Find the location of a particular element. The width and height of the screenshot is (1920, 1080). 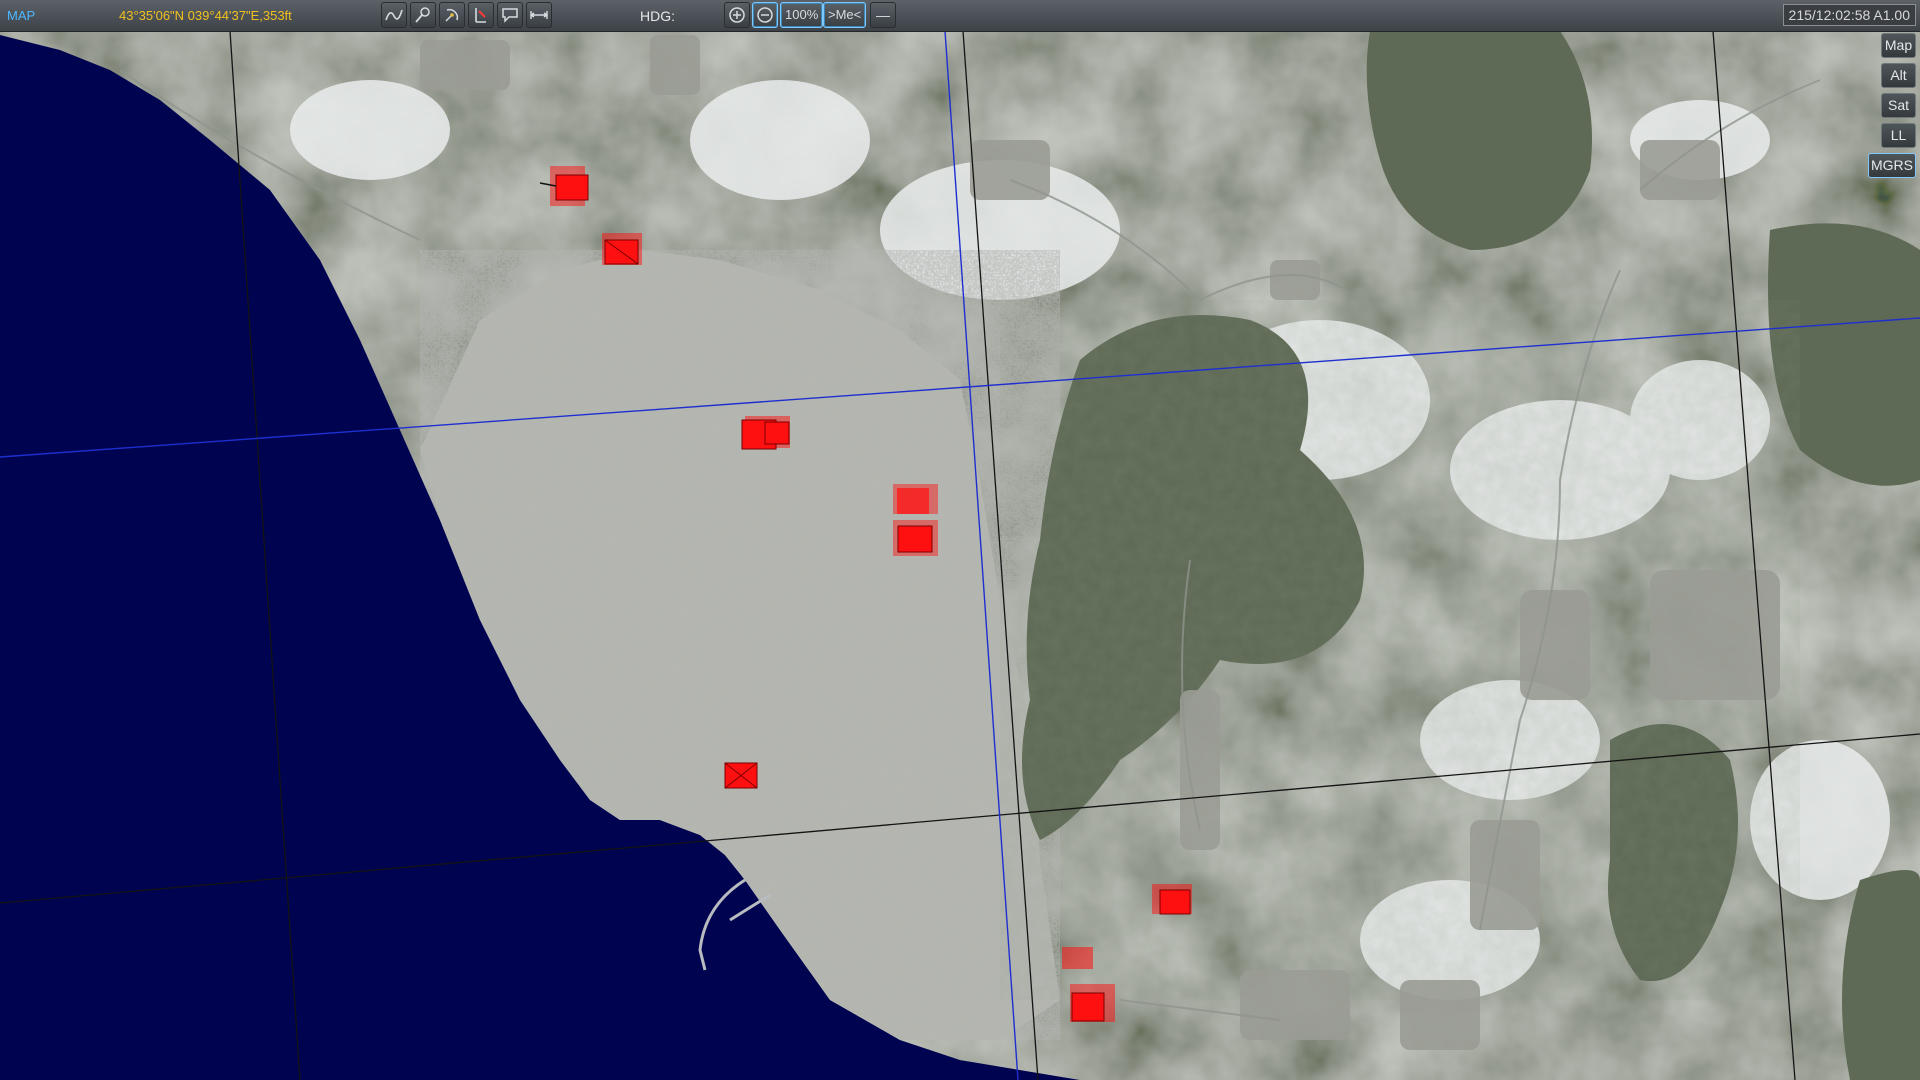

weapon-tool-icon is located at coordinates (480, 15).